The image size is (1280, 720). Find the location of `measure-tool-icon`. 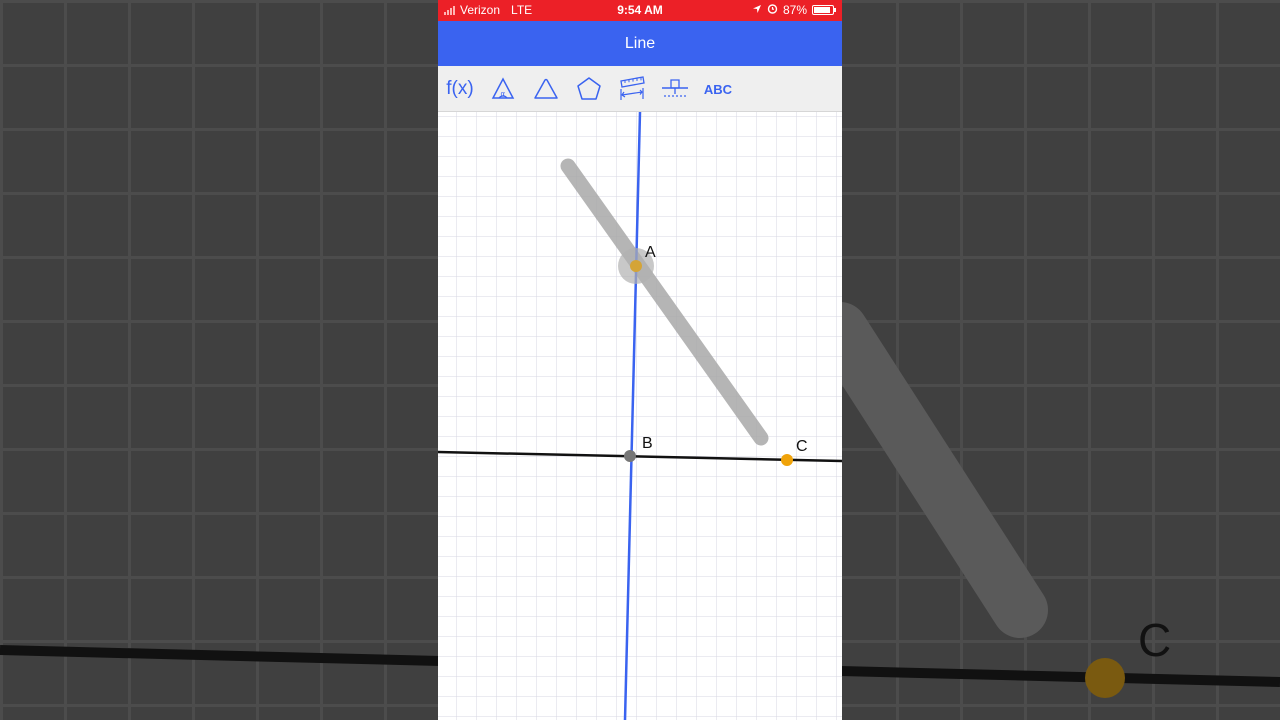

measure-tool-icon is located at coordinates (632, 88).